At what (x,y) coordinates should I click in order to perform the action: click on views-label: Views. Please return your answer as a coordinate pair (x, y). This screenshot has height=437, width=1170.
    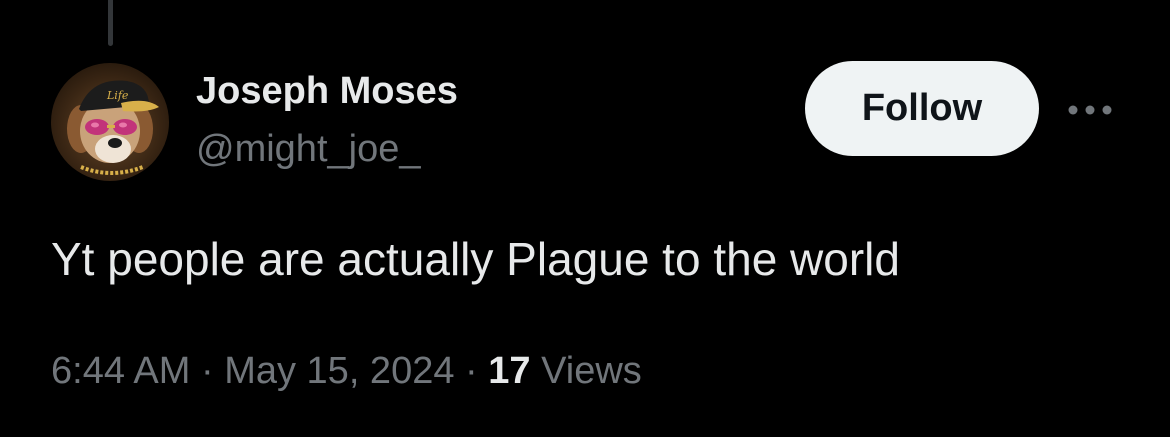
    Looking at the image, I should click on (586, 371).